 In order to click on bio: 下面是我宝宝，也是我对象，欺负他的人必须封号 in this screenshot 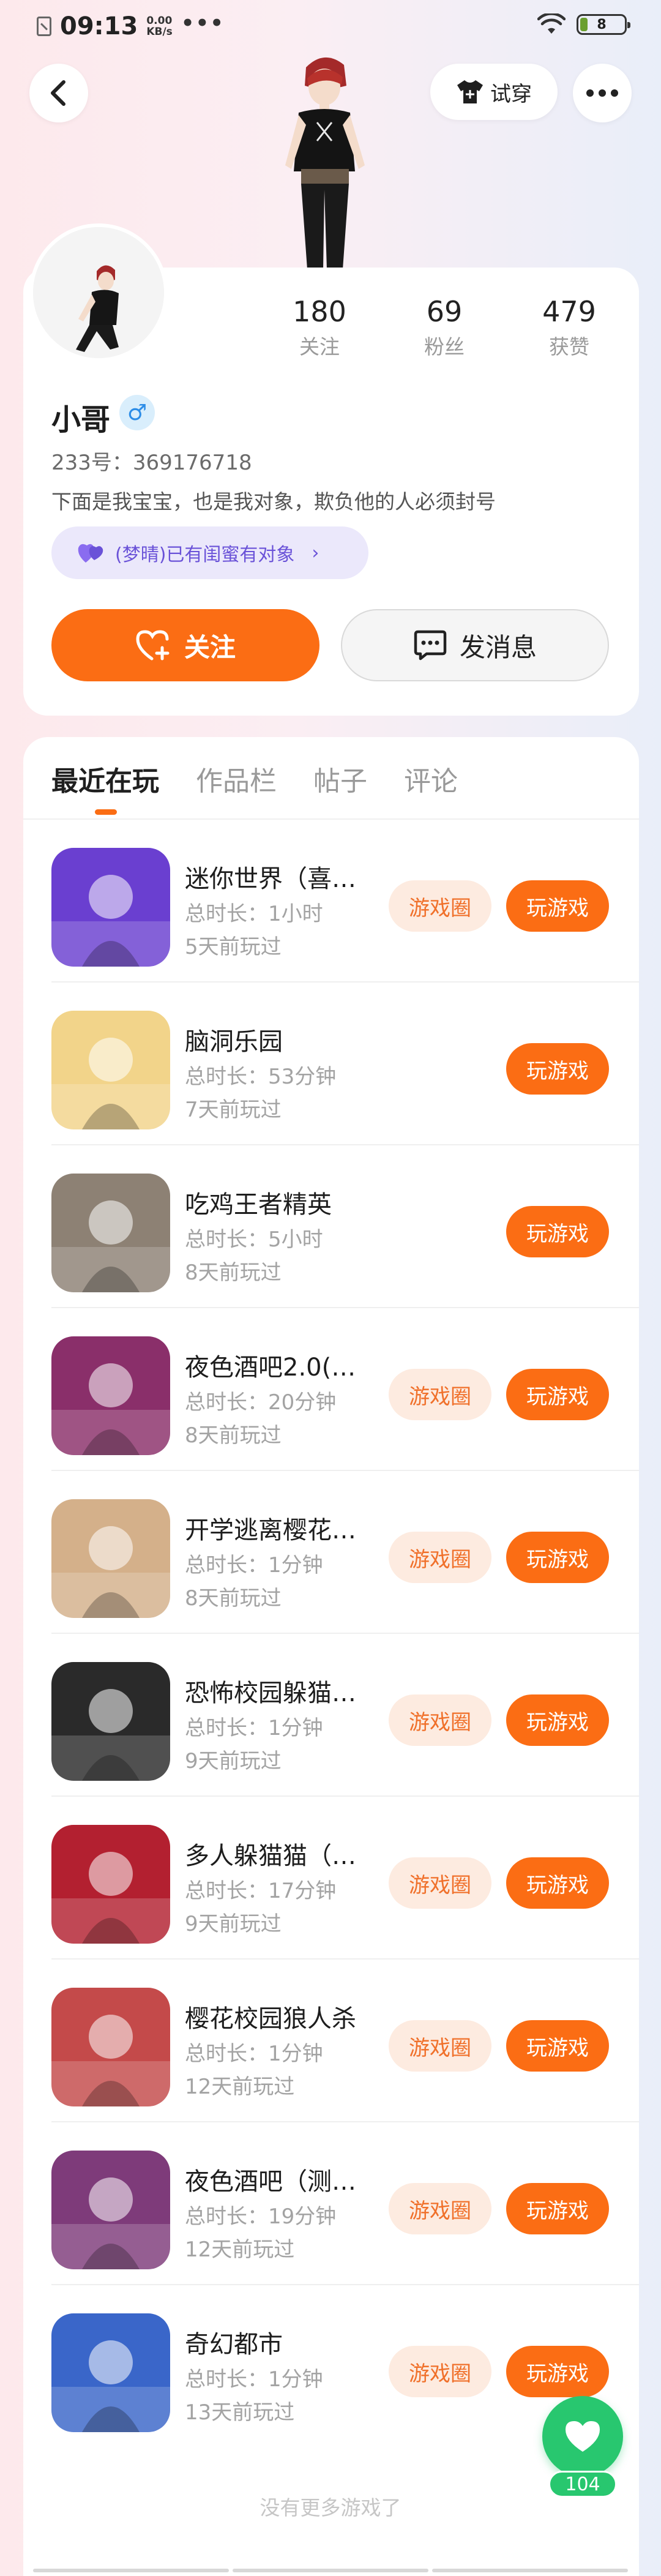, I will do `click(273, 502)`.